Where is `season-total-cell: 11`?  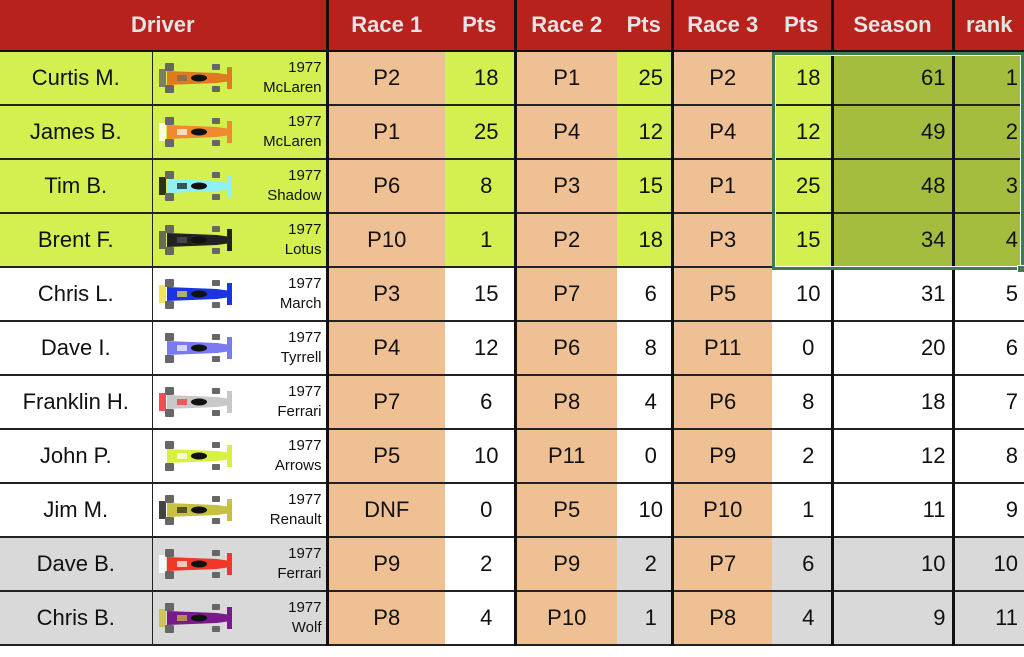 season-total-cell: 11 is located at coordinates (893, 510).